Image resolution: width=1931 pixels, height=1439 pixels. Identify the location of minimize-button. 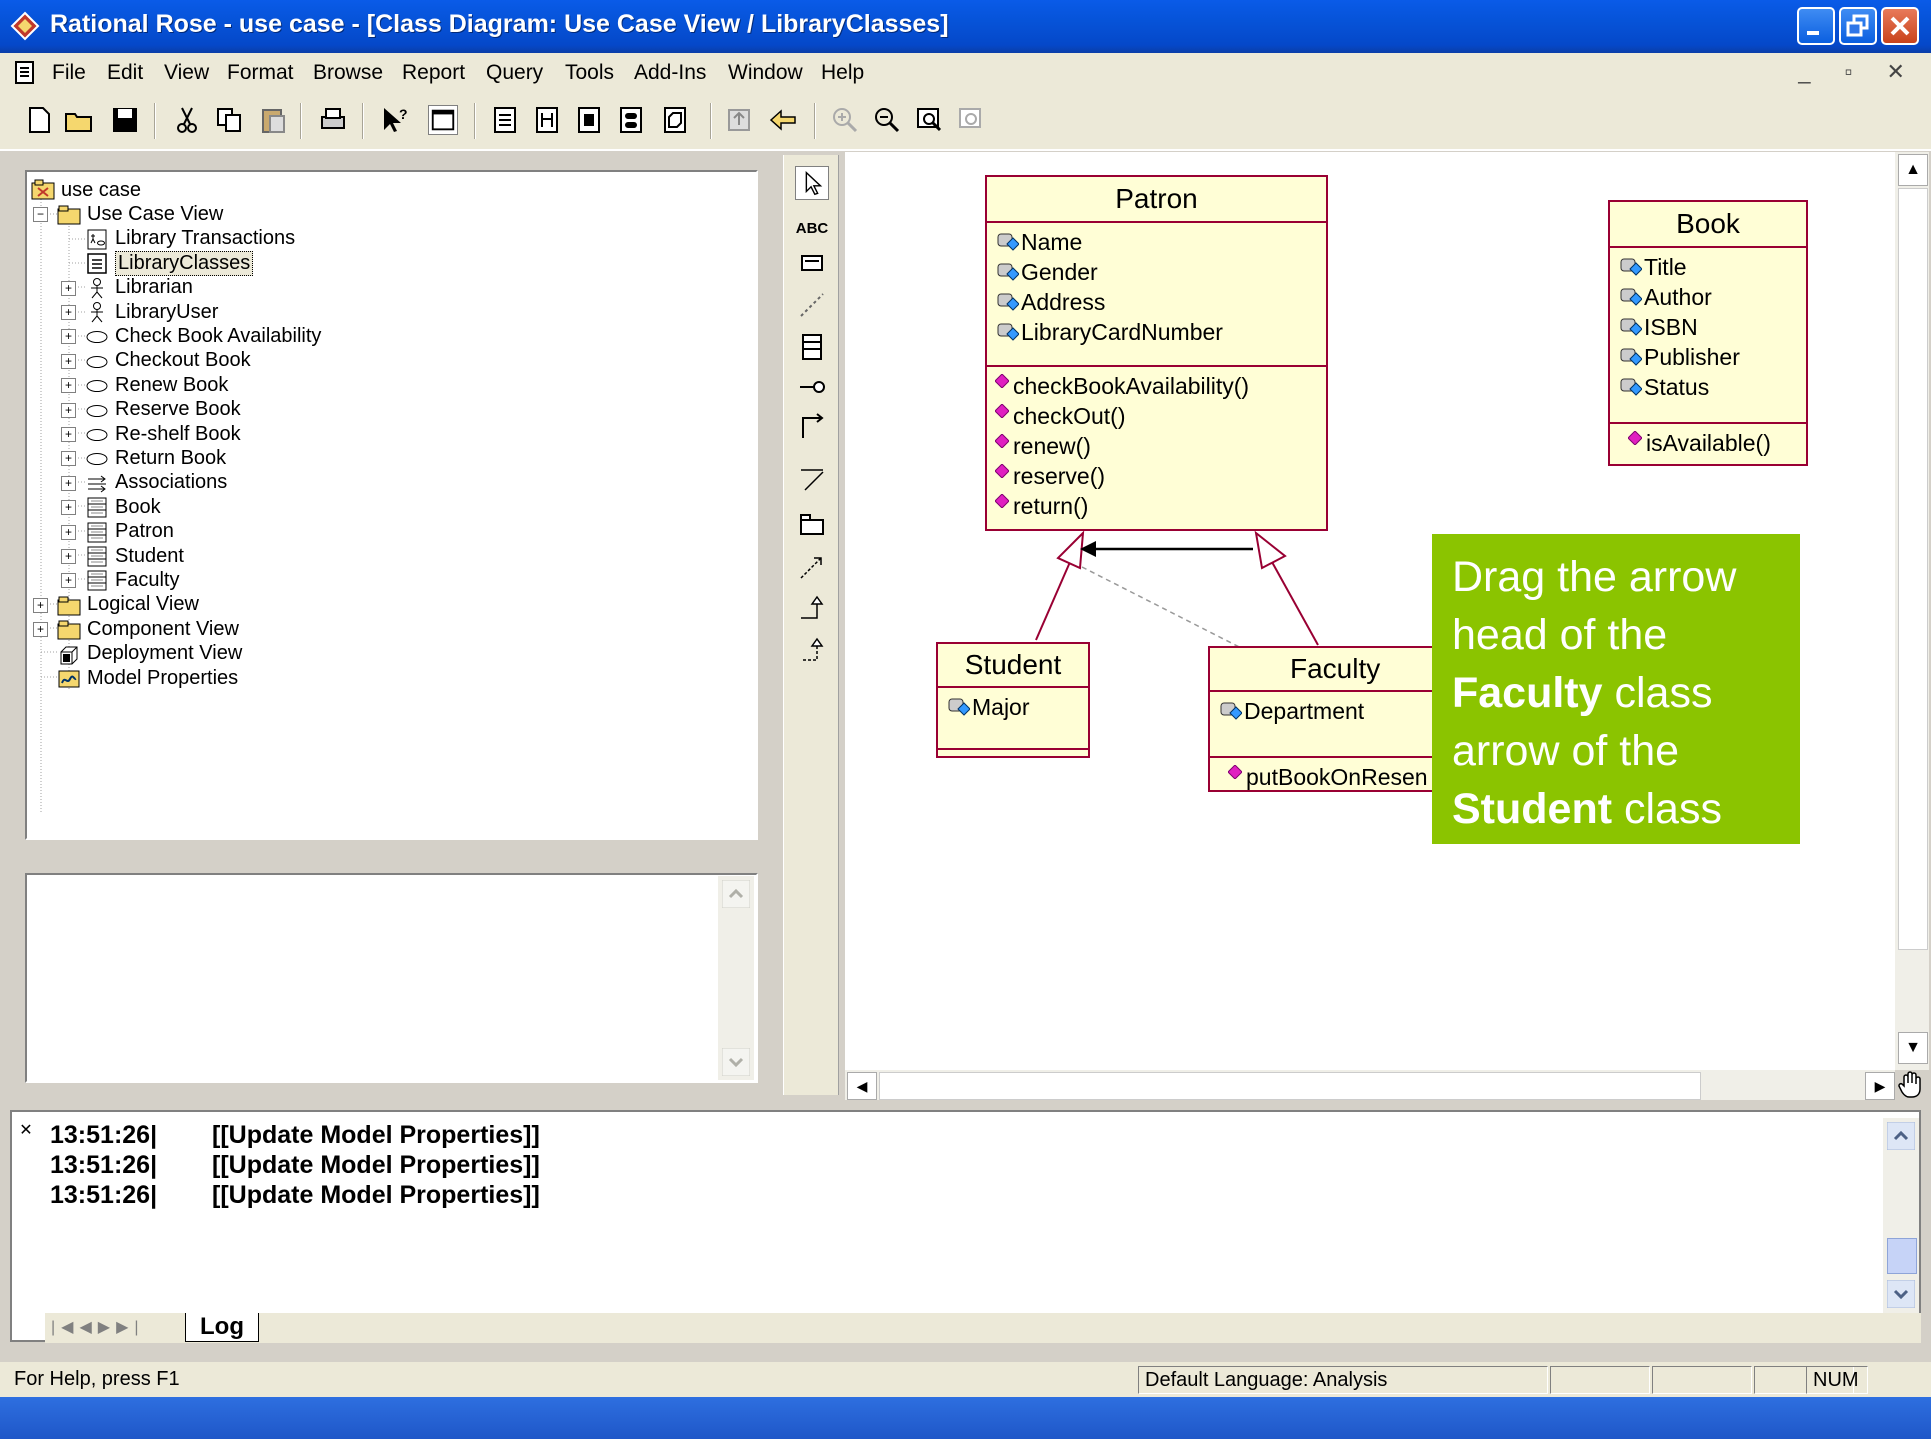
(1816, 26).